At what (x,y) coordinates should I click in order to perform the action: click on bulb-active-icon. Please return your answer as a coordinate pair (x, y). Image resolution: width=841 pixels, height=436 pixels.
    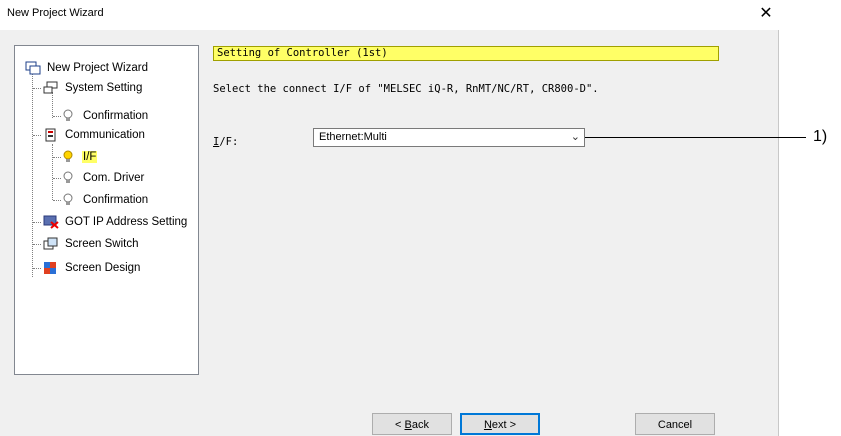
    Looking at the image, I should click on (69, 157).